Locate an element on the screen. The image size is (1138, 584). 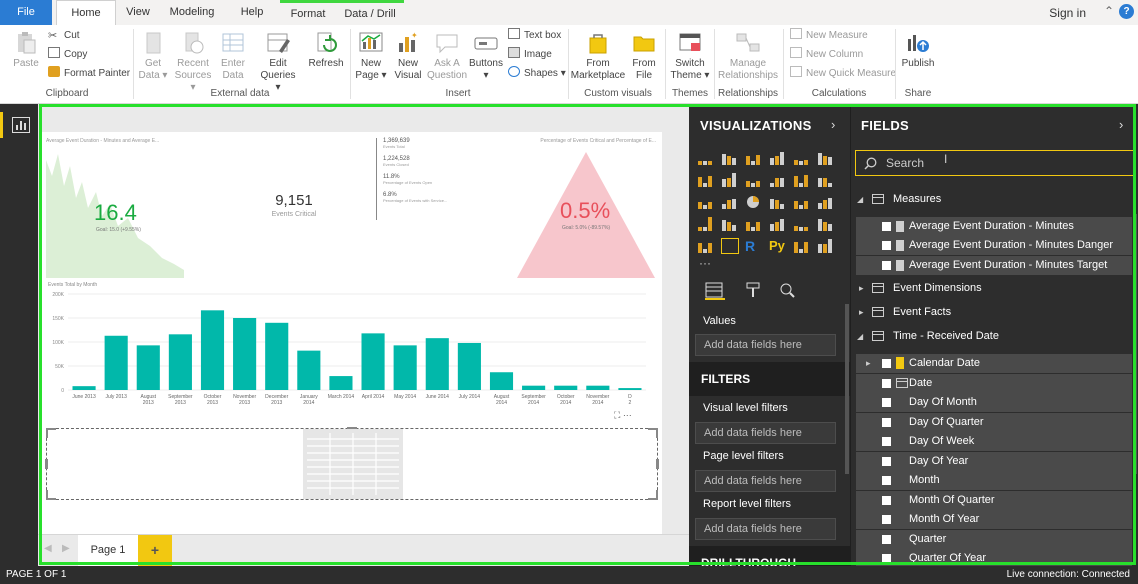
from-file-button: From File is located at coordinates (644, 56).